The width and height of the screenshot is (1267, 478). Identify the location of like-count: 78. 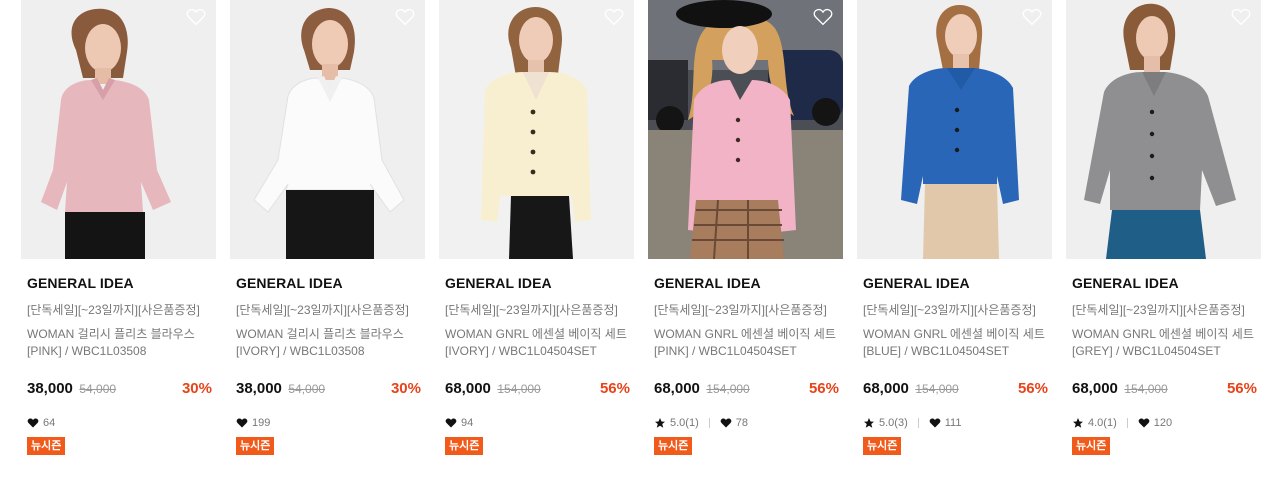
(741, 423).